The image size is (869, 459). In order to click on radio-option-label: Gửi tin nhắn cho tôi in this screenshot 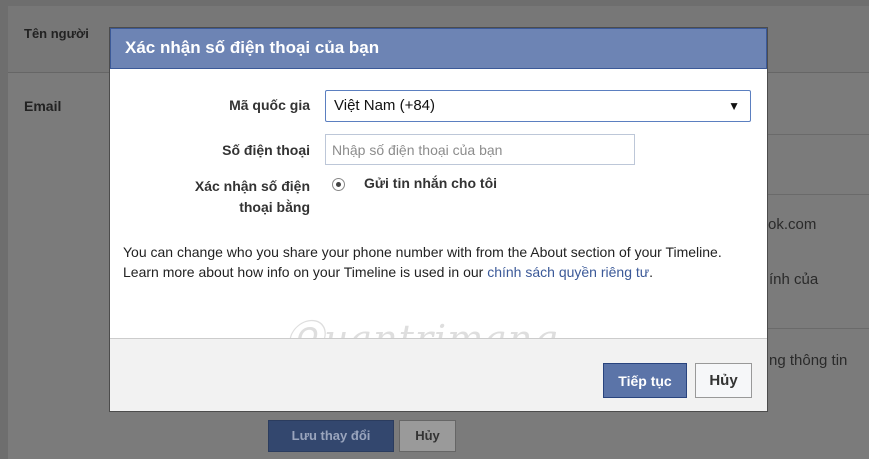, I will do `click(430, 183)`.